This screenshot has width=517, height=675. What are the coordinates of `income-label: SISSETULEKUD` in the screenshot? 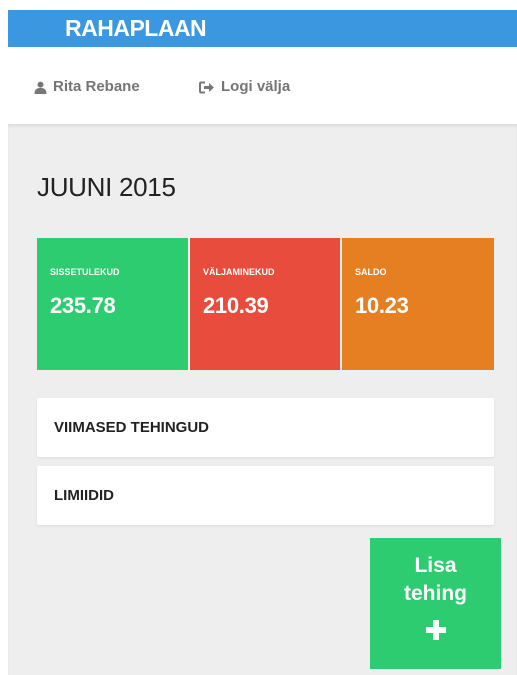 It's located at (85, 272).